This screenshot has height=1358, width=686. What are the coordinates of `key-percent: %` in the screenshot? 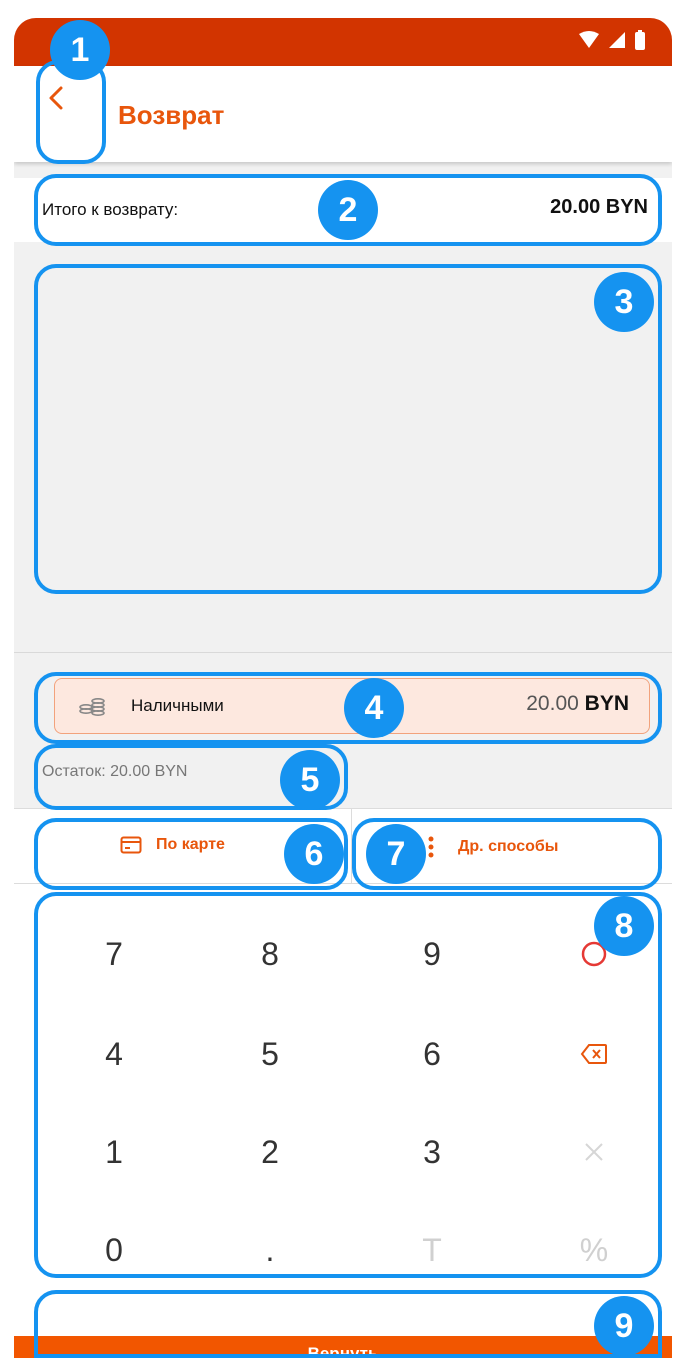 It's located at (594, 1250).